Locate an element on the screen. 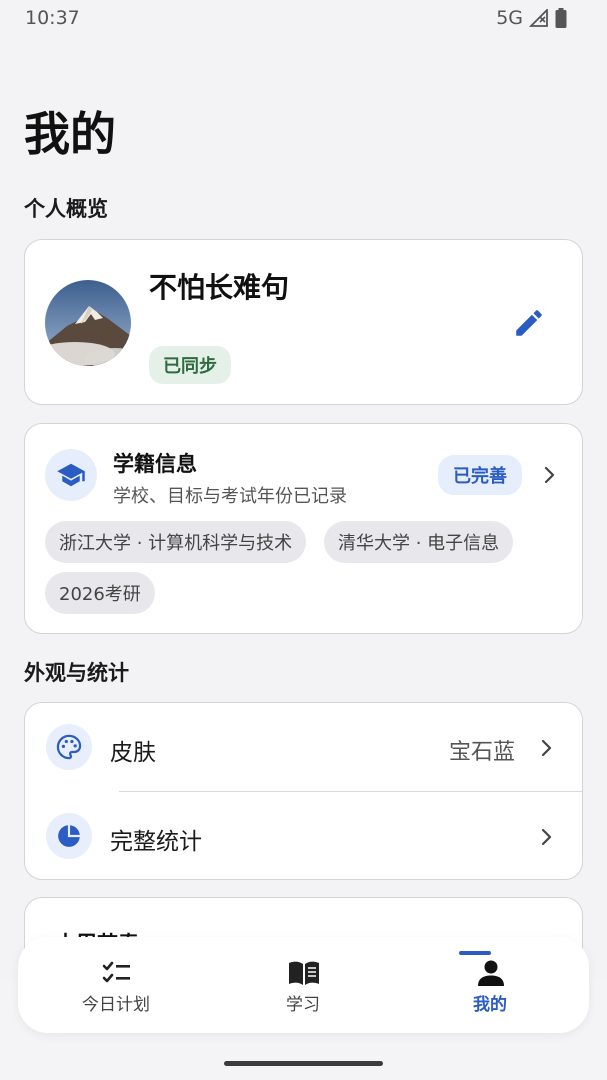  nav-item-study: 学习 is located at coordinates (303, 985).